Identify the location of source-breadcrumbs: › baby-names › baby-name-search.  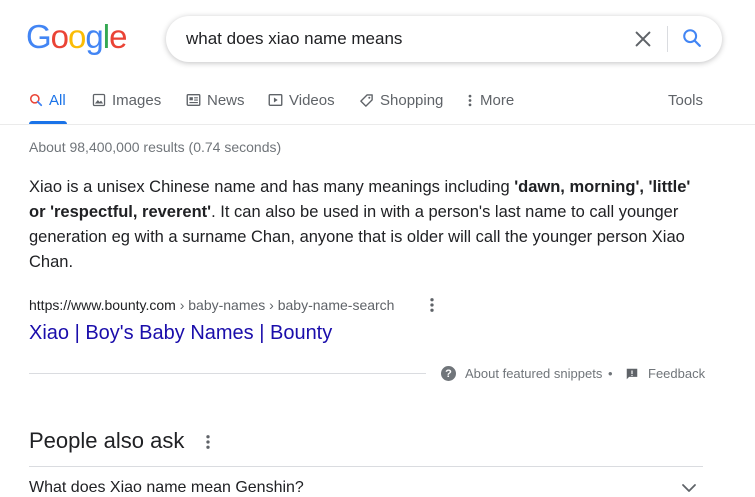
(285, 305).